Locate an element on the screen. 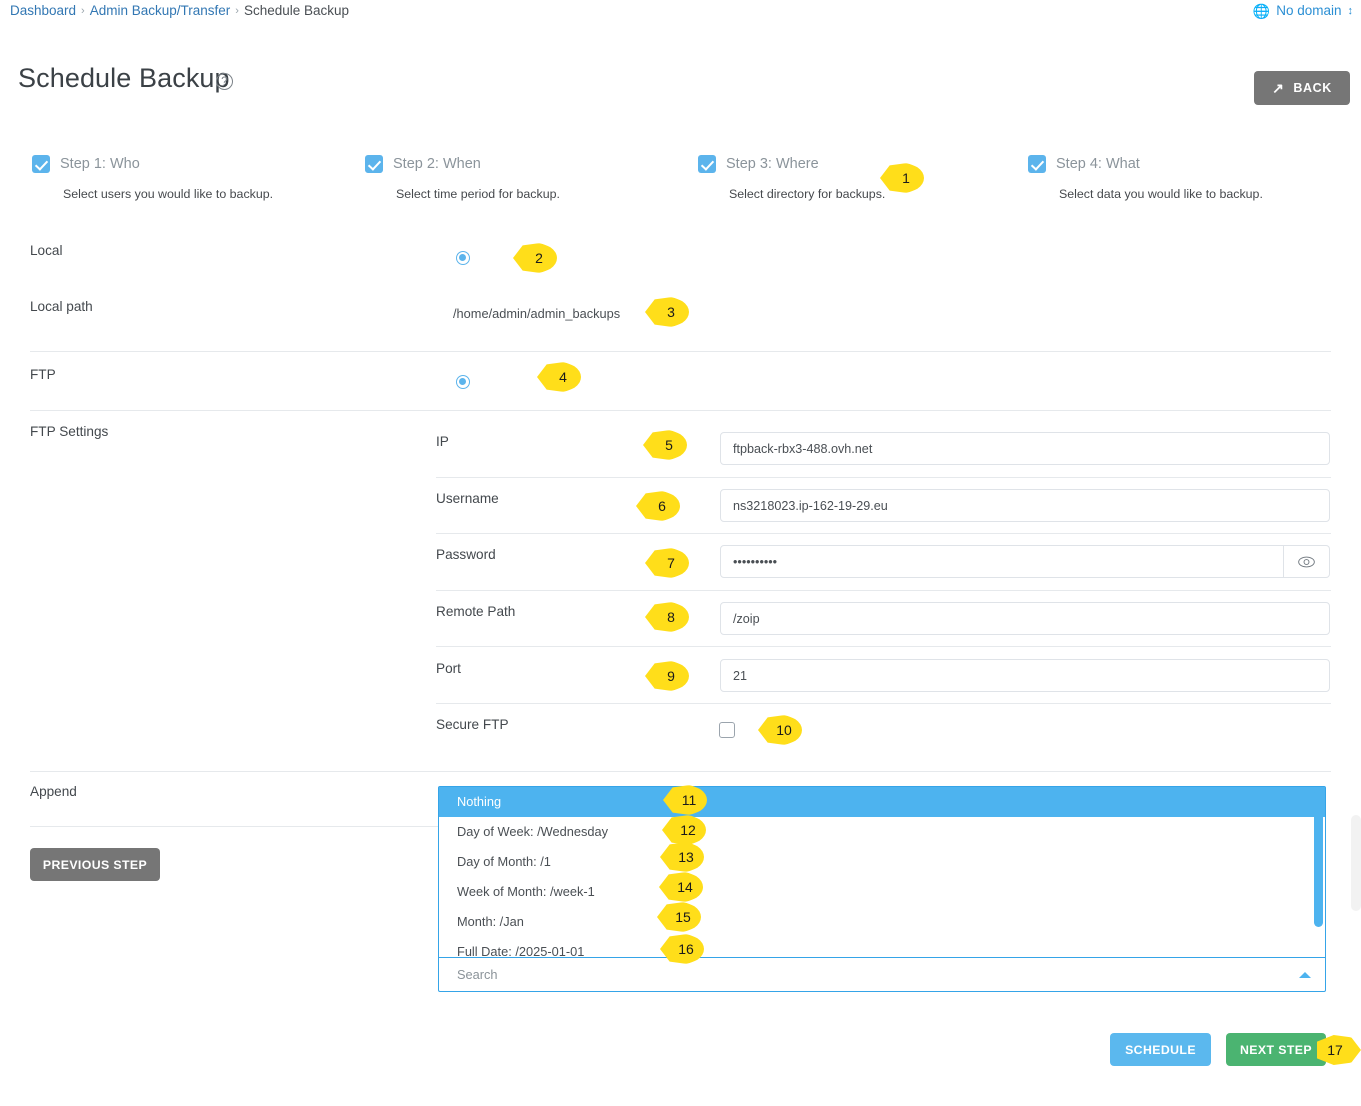 The image size is (1361, 1106). ftp-settings-label: FTP Settings is located at coordinates (69, 431).